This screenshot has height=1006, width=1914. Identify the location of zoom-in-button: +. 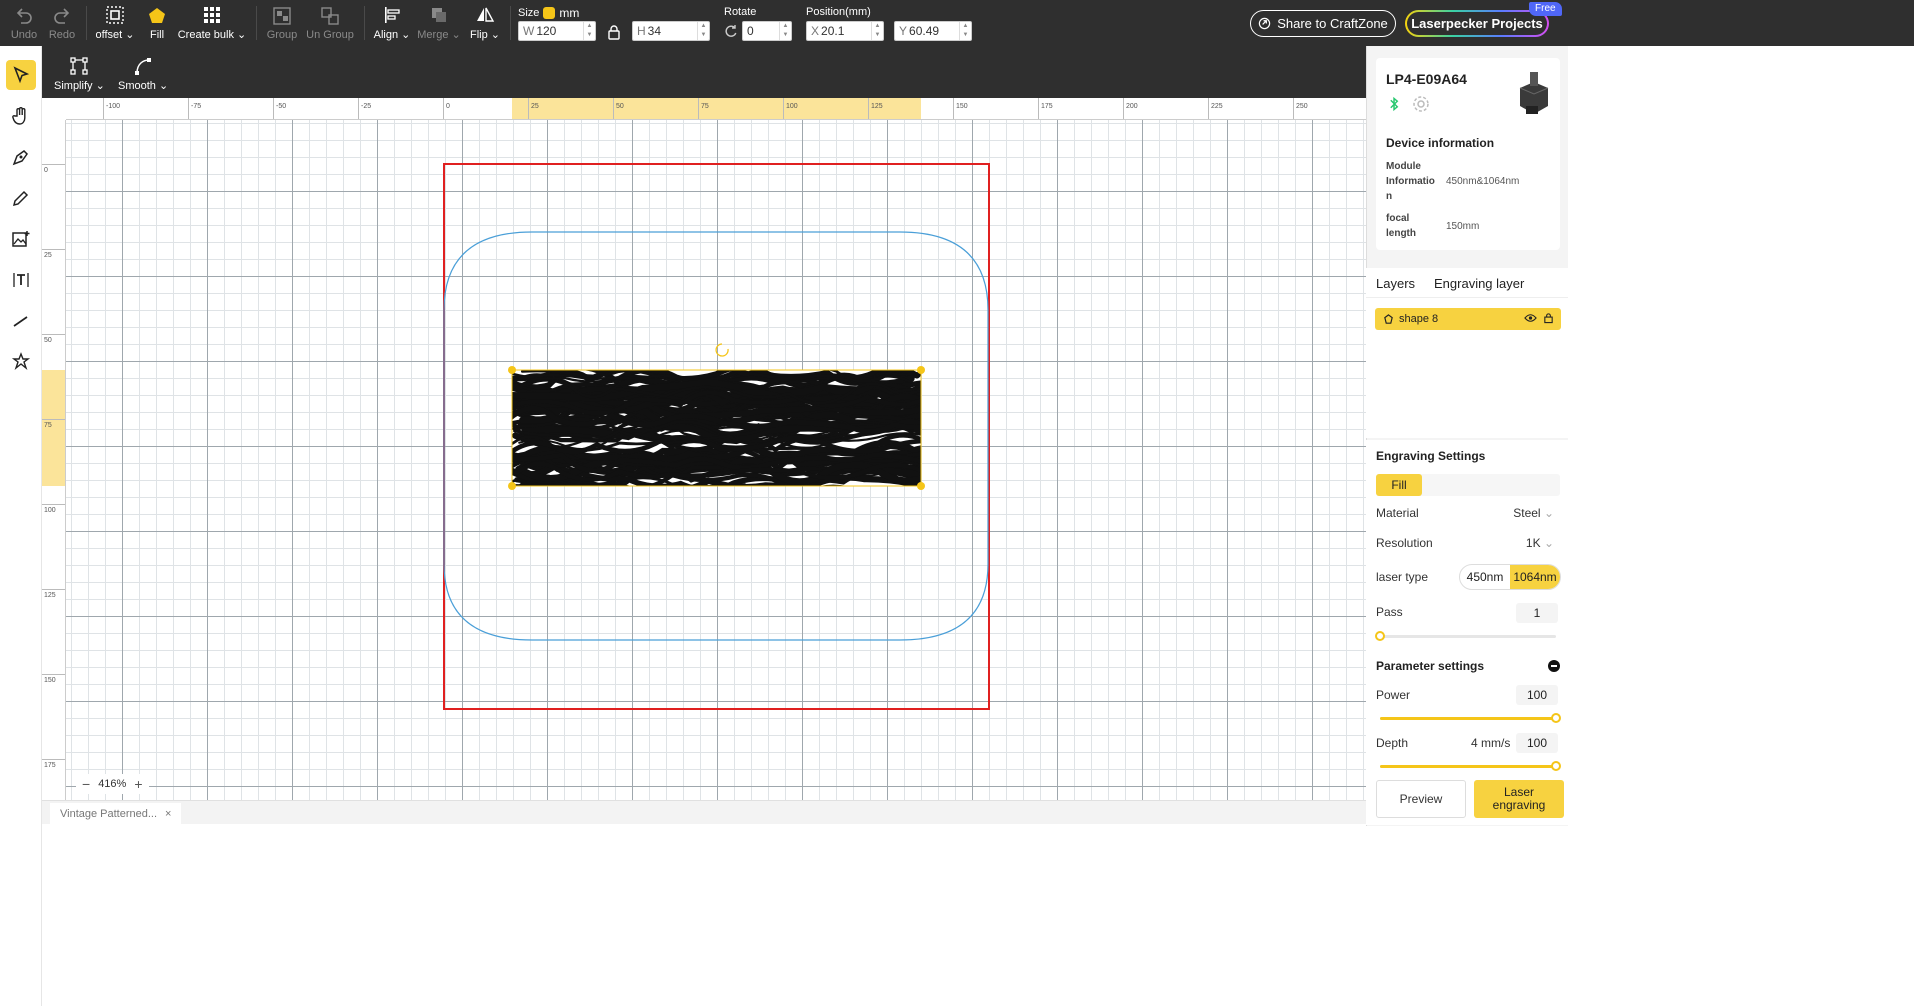
(138, 784).